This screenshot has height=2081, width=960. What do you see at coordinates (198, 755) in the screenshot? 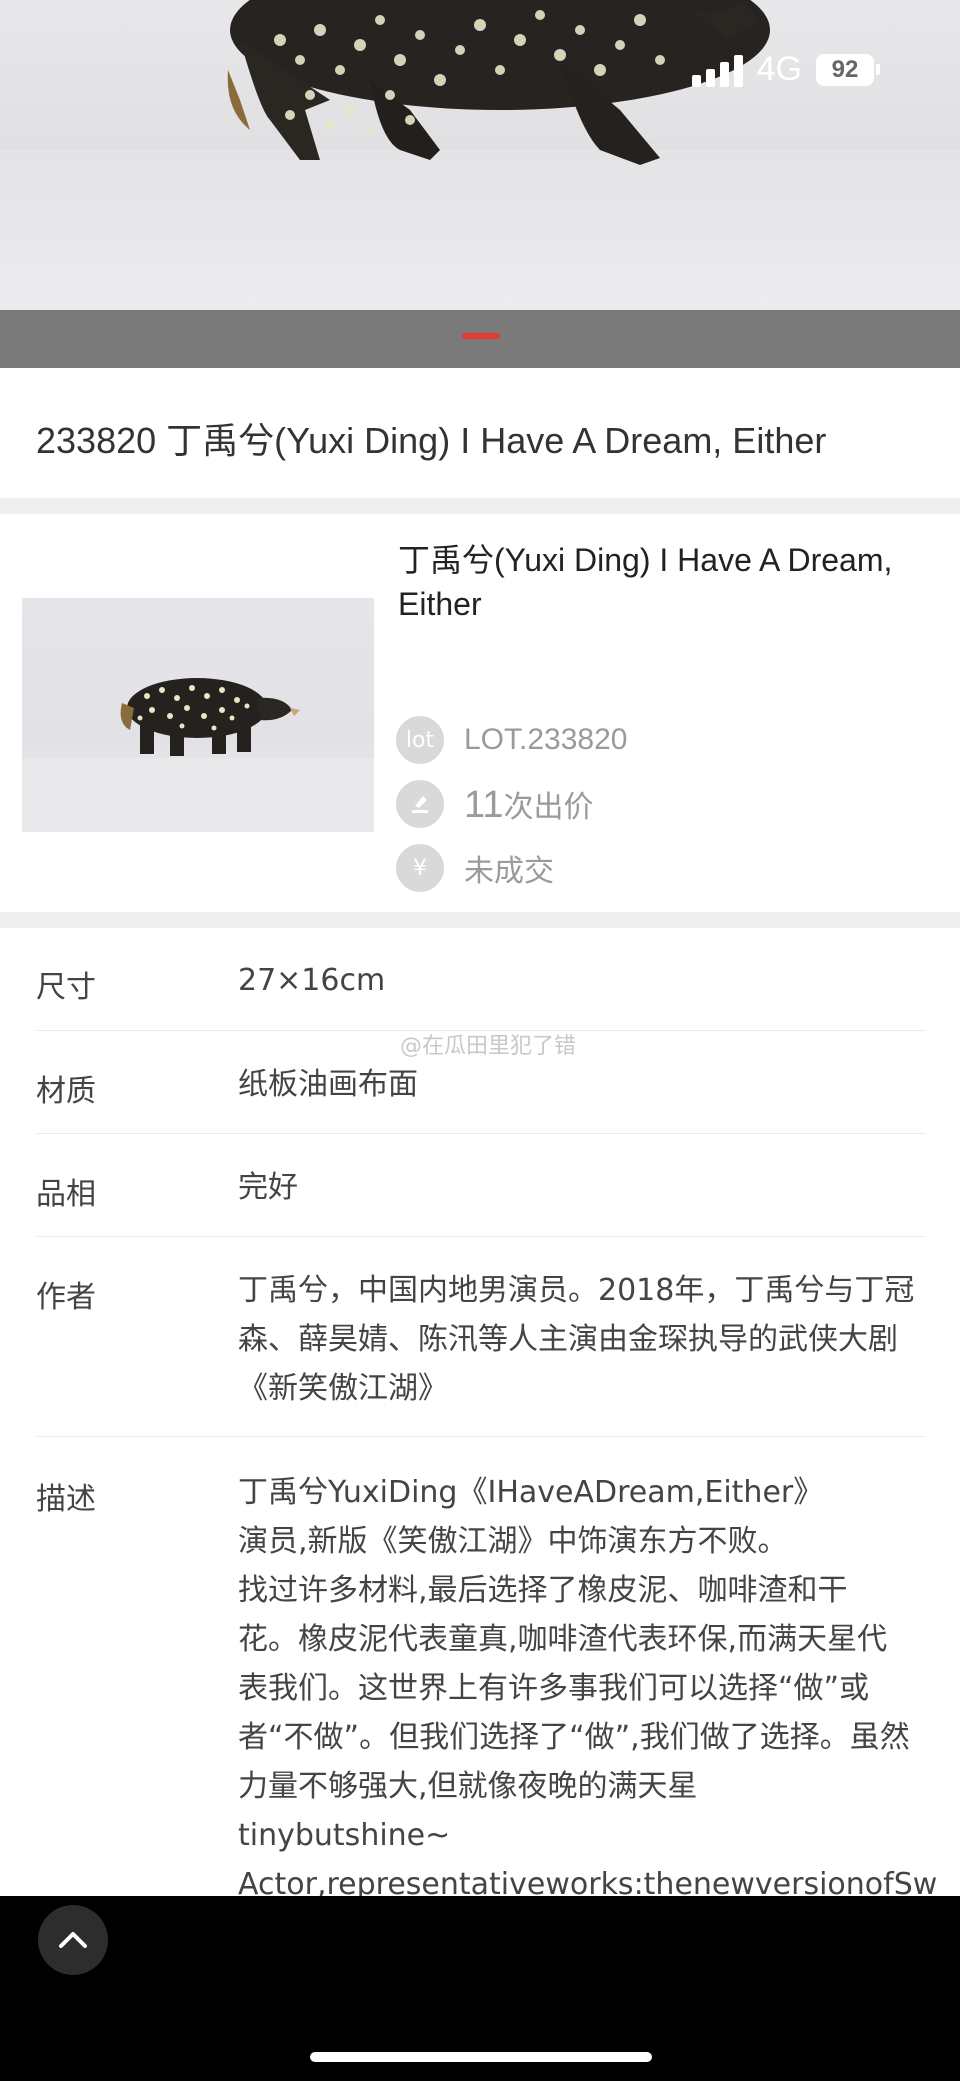
I see `bear-thumbnail-icon` at bounding box center [198, 755].